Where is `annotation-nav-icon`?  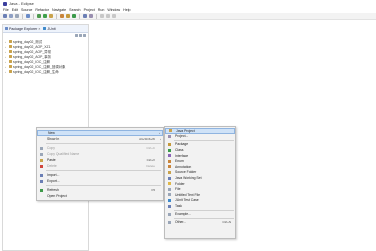 annotation-nav-icon is located at coordinates (102, 16).